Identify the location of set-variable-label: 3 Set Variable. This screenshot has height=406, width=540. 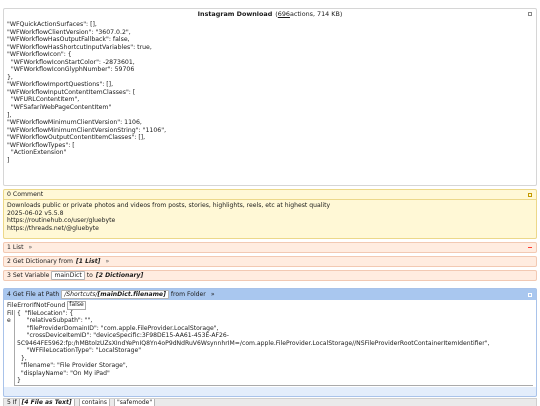
(28, 275).